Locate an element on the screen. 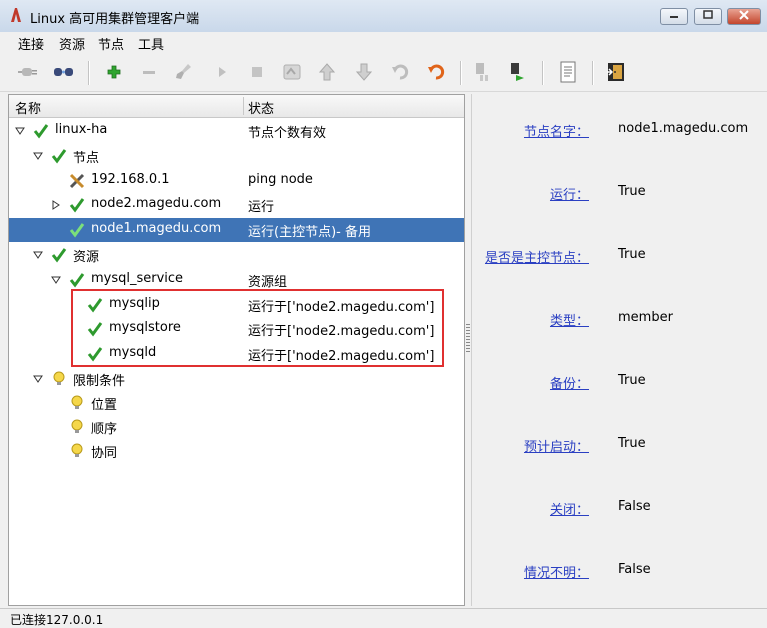  tree-row-name: 协同 is located at coordinates (104, 453).